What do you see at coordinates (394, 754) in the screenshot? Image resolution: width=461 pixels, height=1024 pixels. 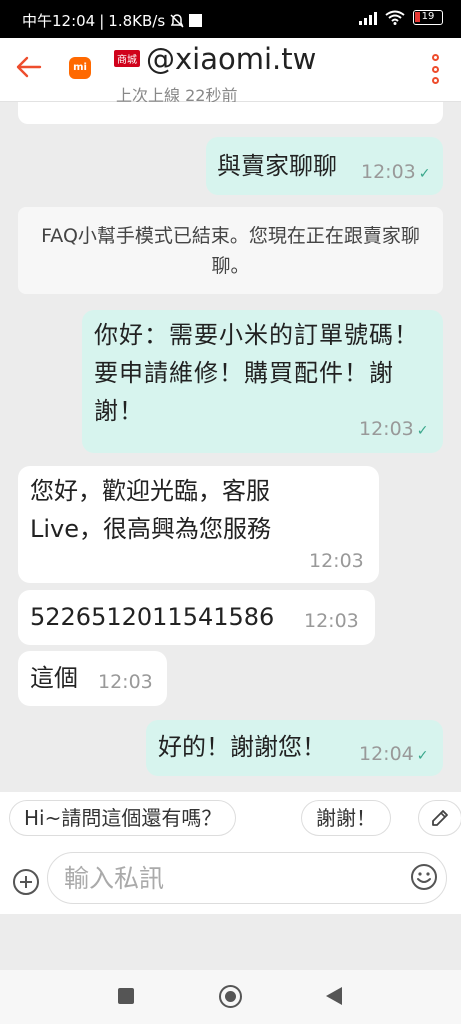 I see `message-time: 12:04 ✓` at bounding box center [394, 754].